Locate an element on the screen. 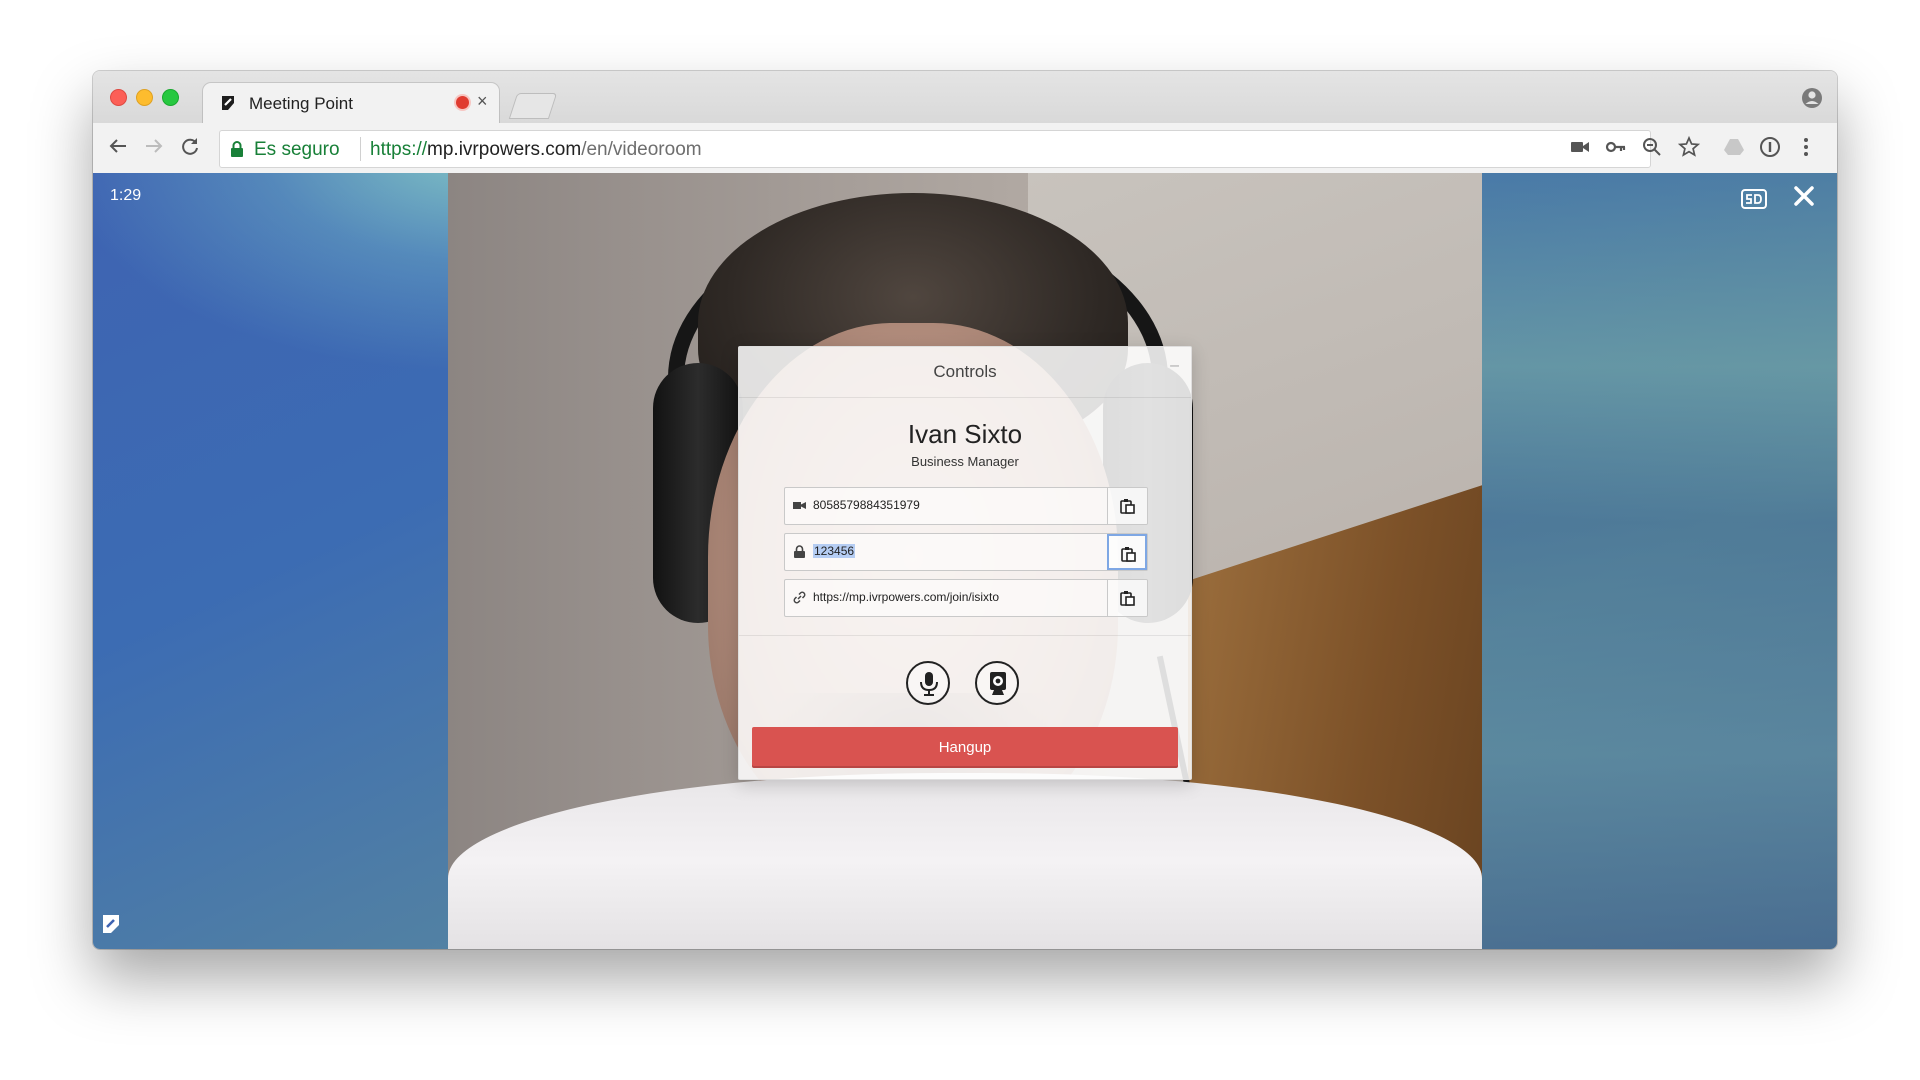 Image resolution: width=1920 pixels, height=1080 pixels. tab-strip: Meeting Point × is located at coordinates (965, 97).